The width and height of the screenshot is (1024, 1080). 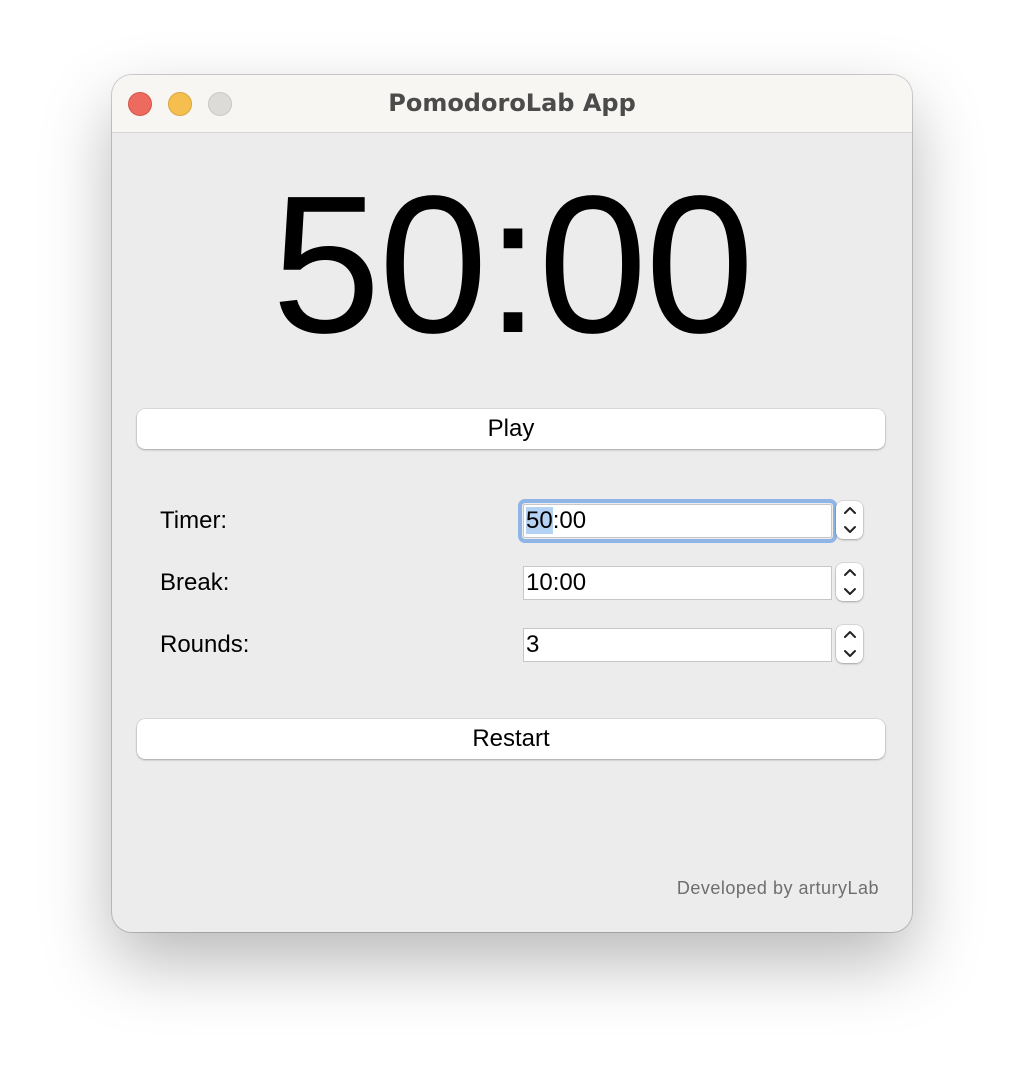 I want to click on rounds-stepper, so click(x=849, y=644).